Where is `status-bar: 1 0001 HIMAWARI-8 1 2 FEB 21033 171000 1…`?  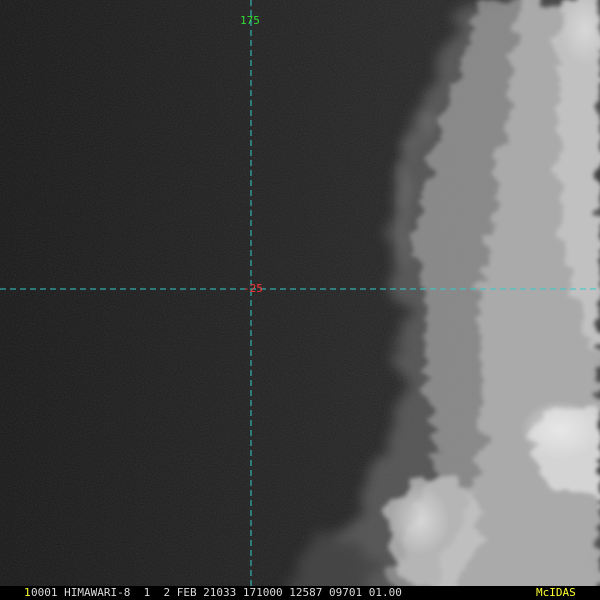
status-bar: 1 0001 HIMAWARI-8 1 2 FEB 21033 171000 1… is located at coordinates (300, 593).